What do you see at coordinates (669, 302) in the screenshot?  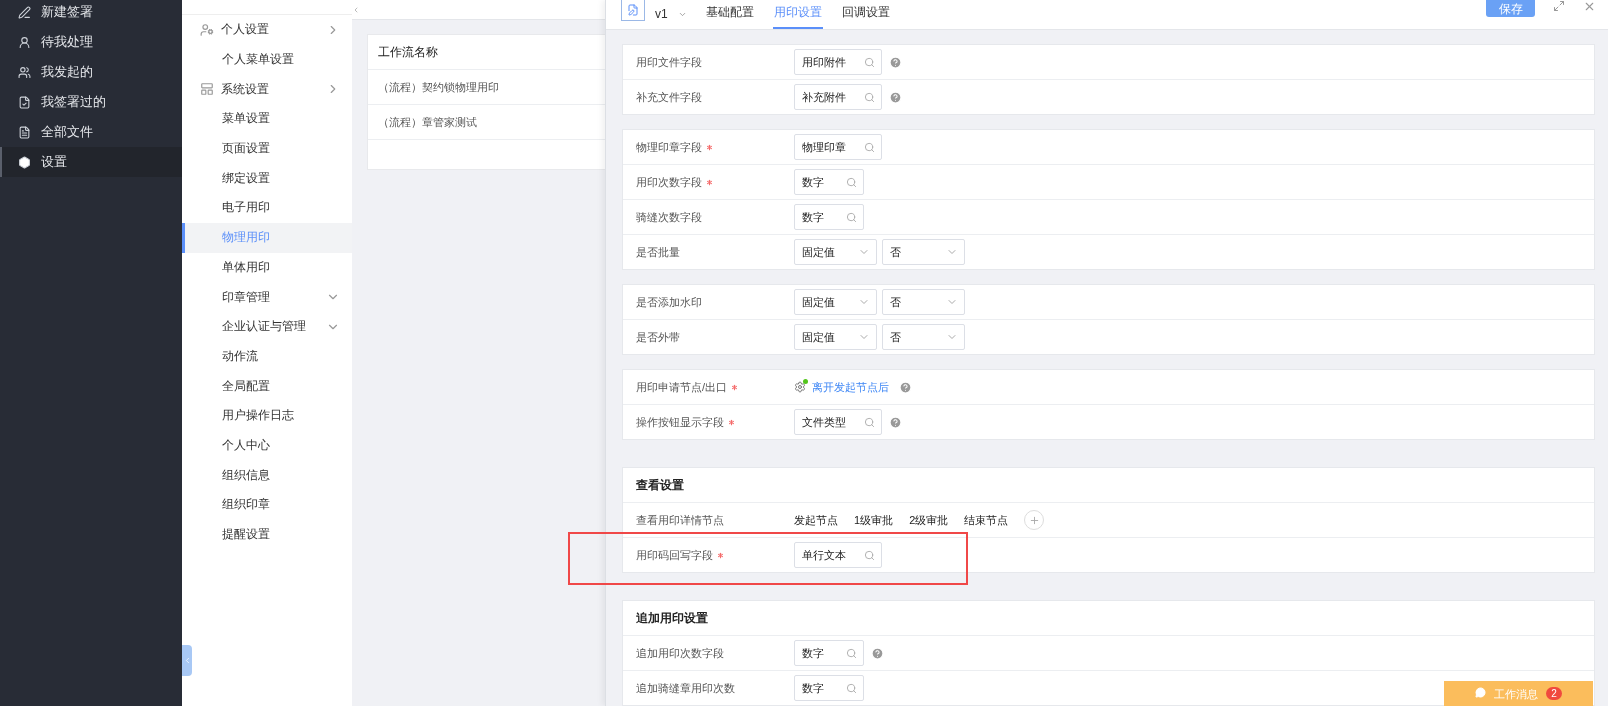 I see `field-label: 是否添加水印` at bounding box center [669, 302].